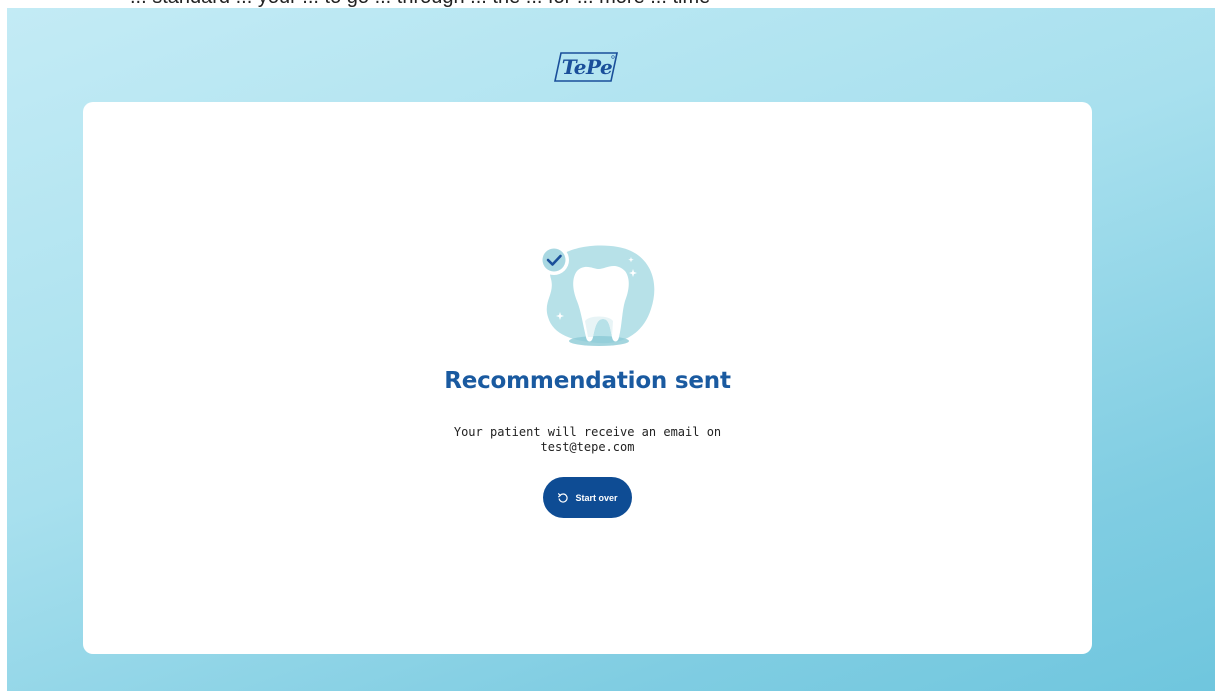 The width and height of the screenshot is (1215, 691). I want to click on start-over-button: Start over, so click(587, 497).